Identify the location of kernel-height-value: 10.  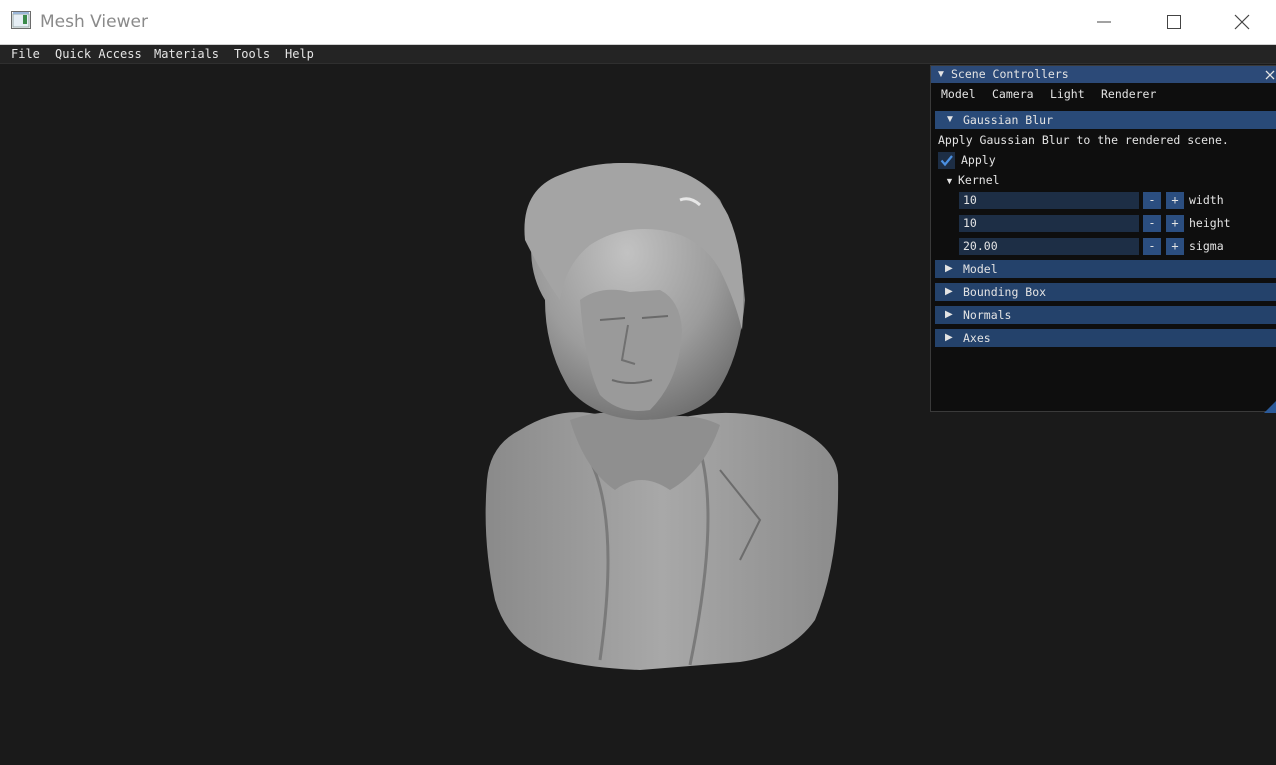
(970, 223).